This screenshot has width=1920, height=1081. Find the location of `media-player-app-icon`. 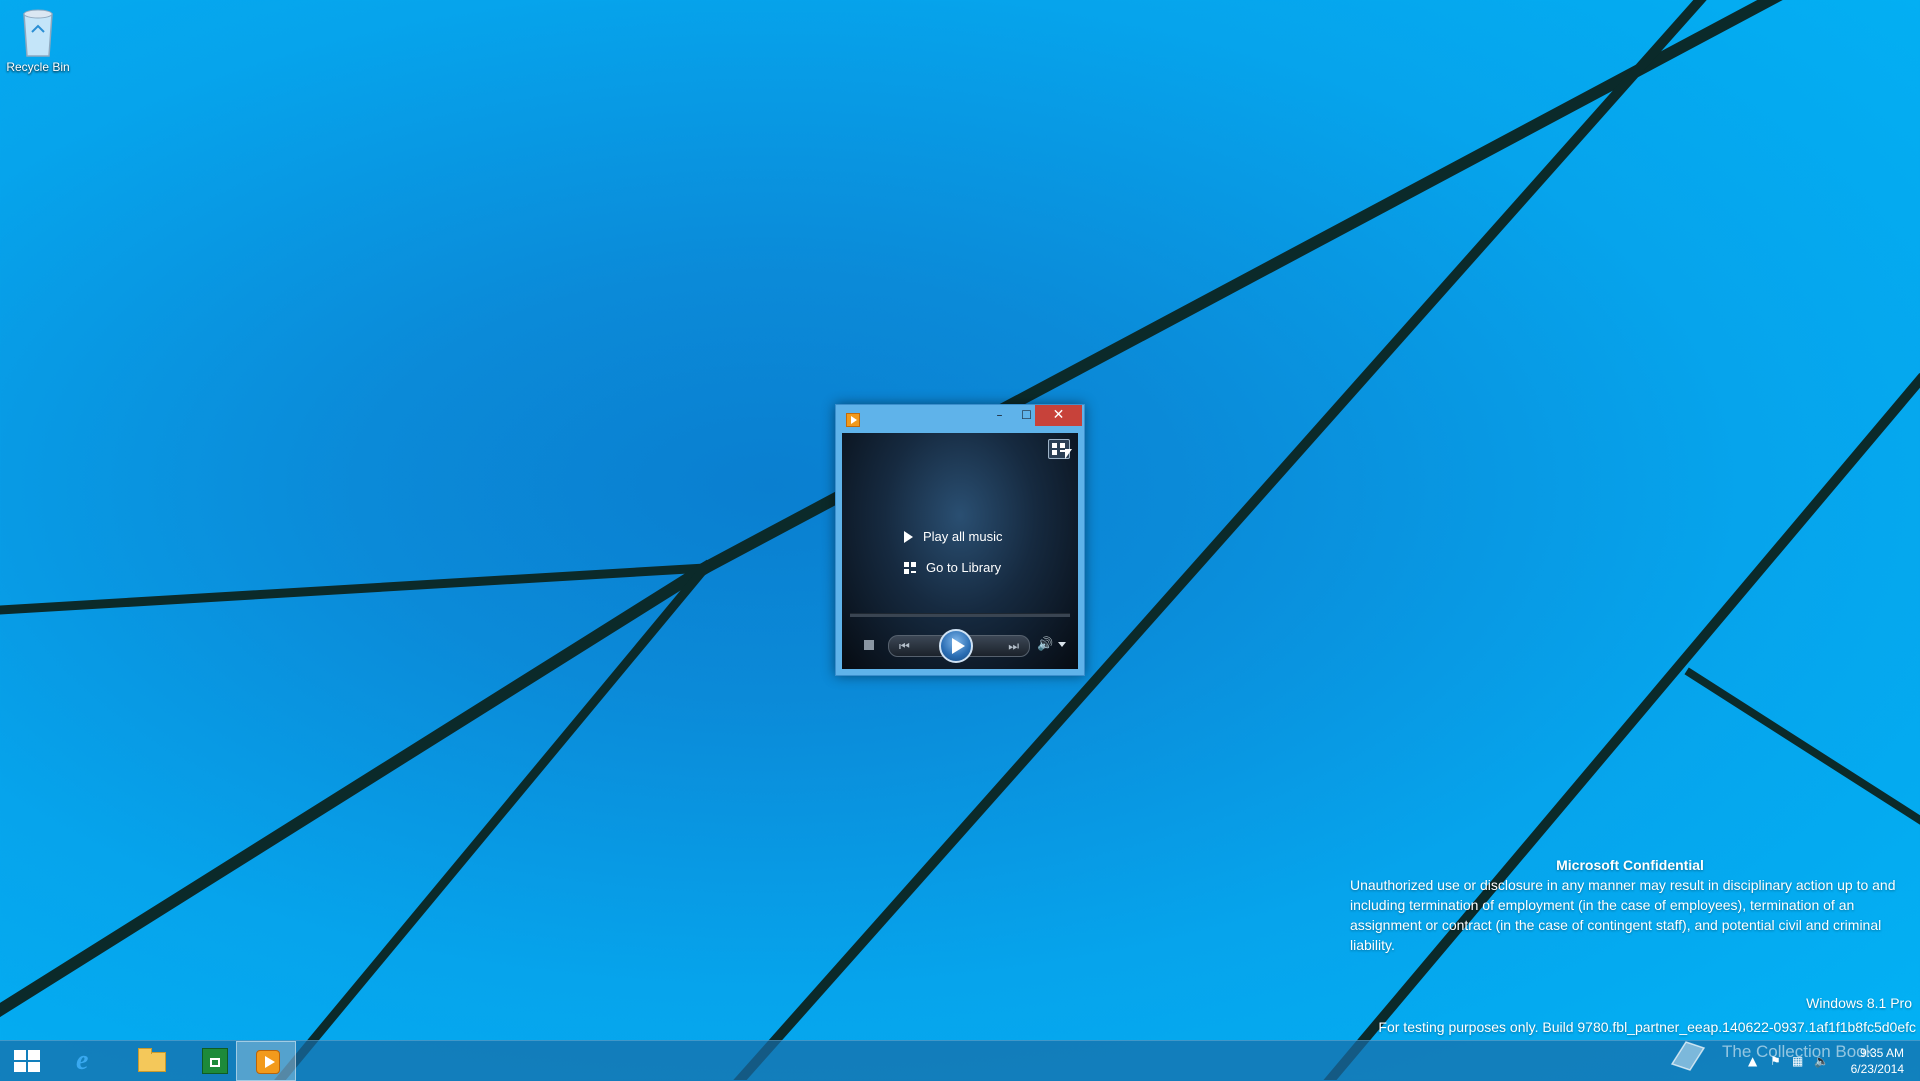

media-player-app-icon is located at coordinates (853, 420).